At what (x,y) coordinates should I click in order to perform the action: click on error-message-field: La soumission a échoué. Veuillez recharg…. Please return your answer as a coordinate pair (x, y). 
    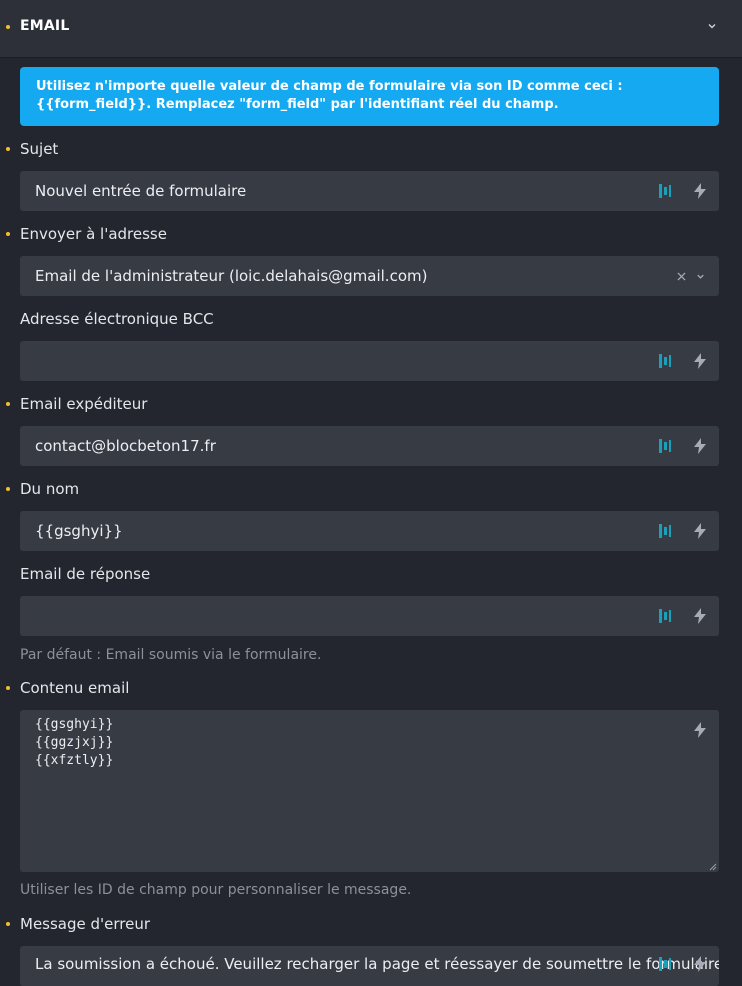
    Looking at the image, I should click on (369, 966).